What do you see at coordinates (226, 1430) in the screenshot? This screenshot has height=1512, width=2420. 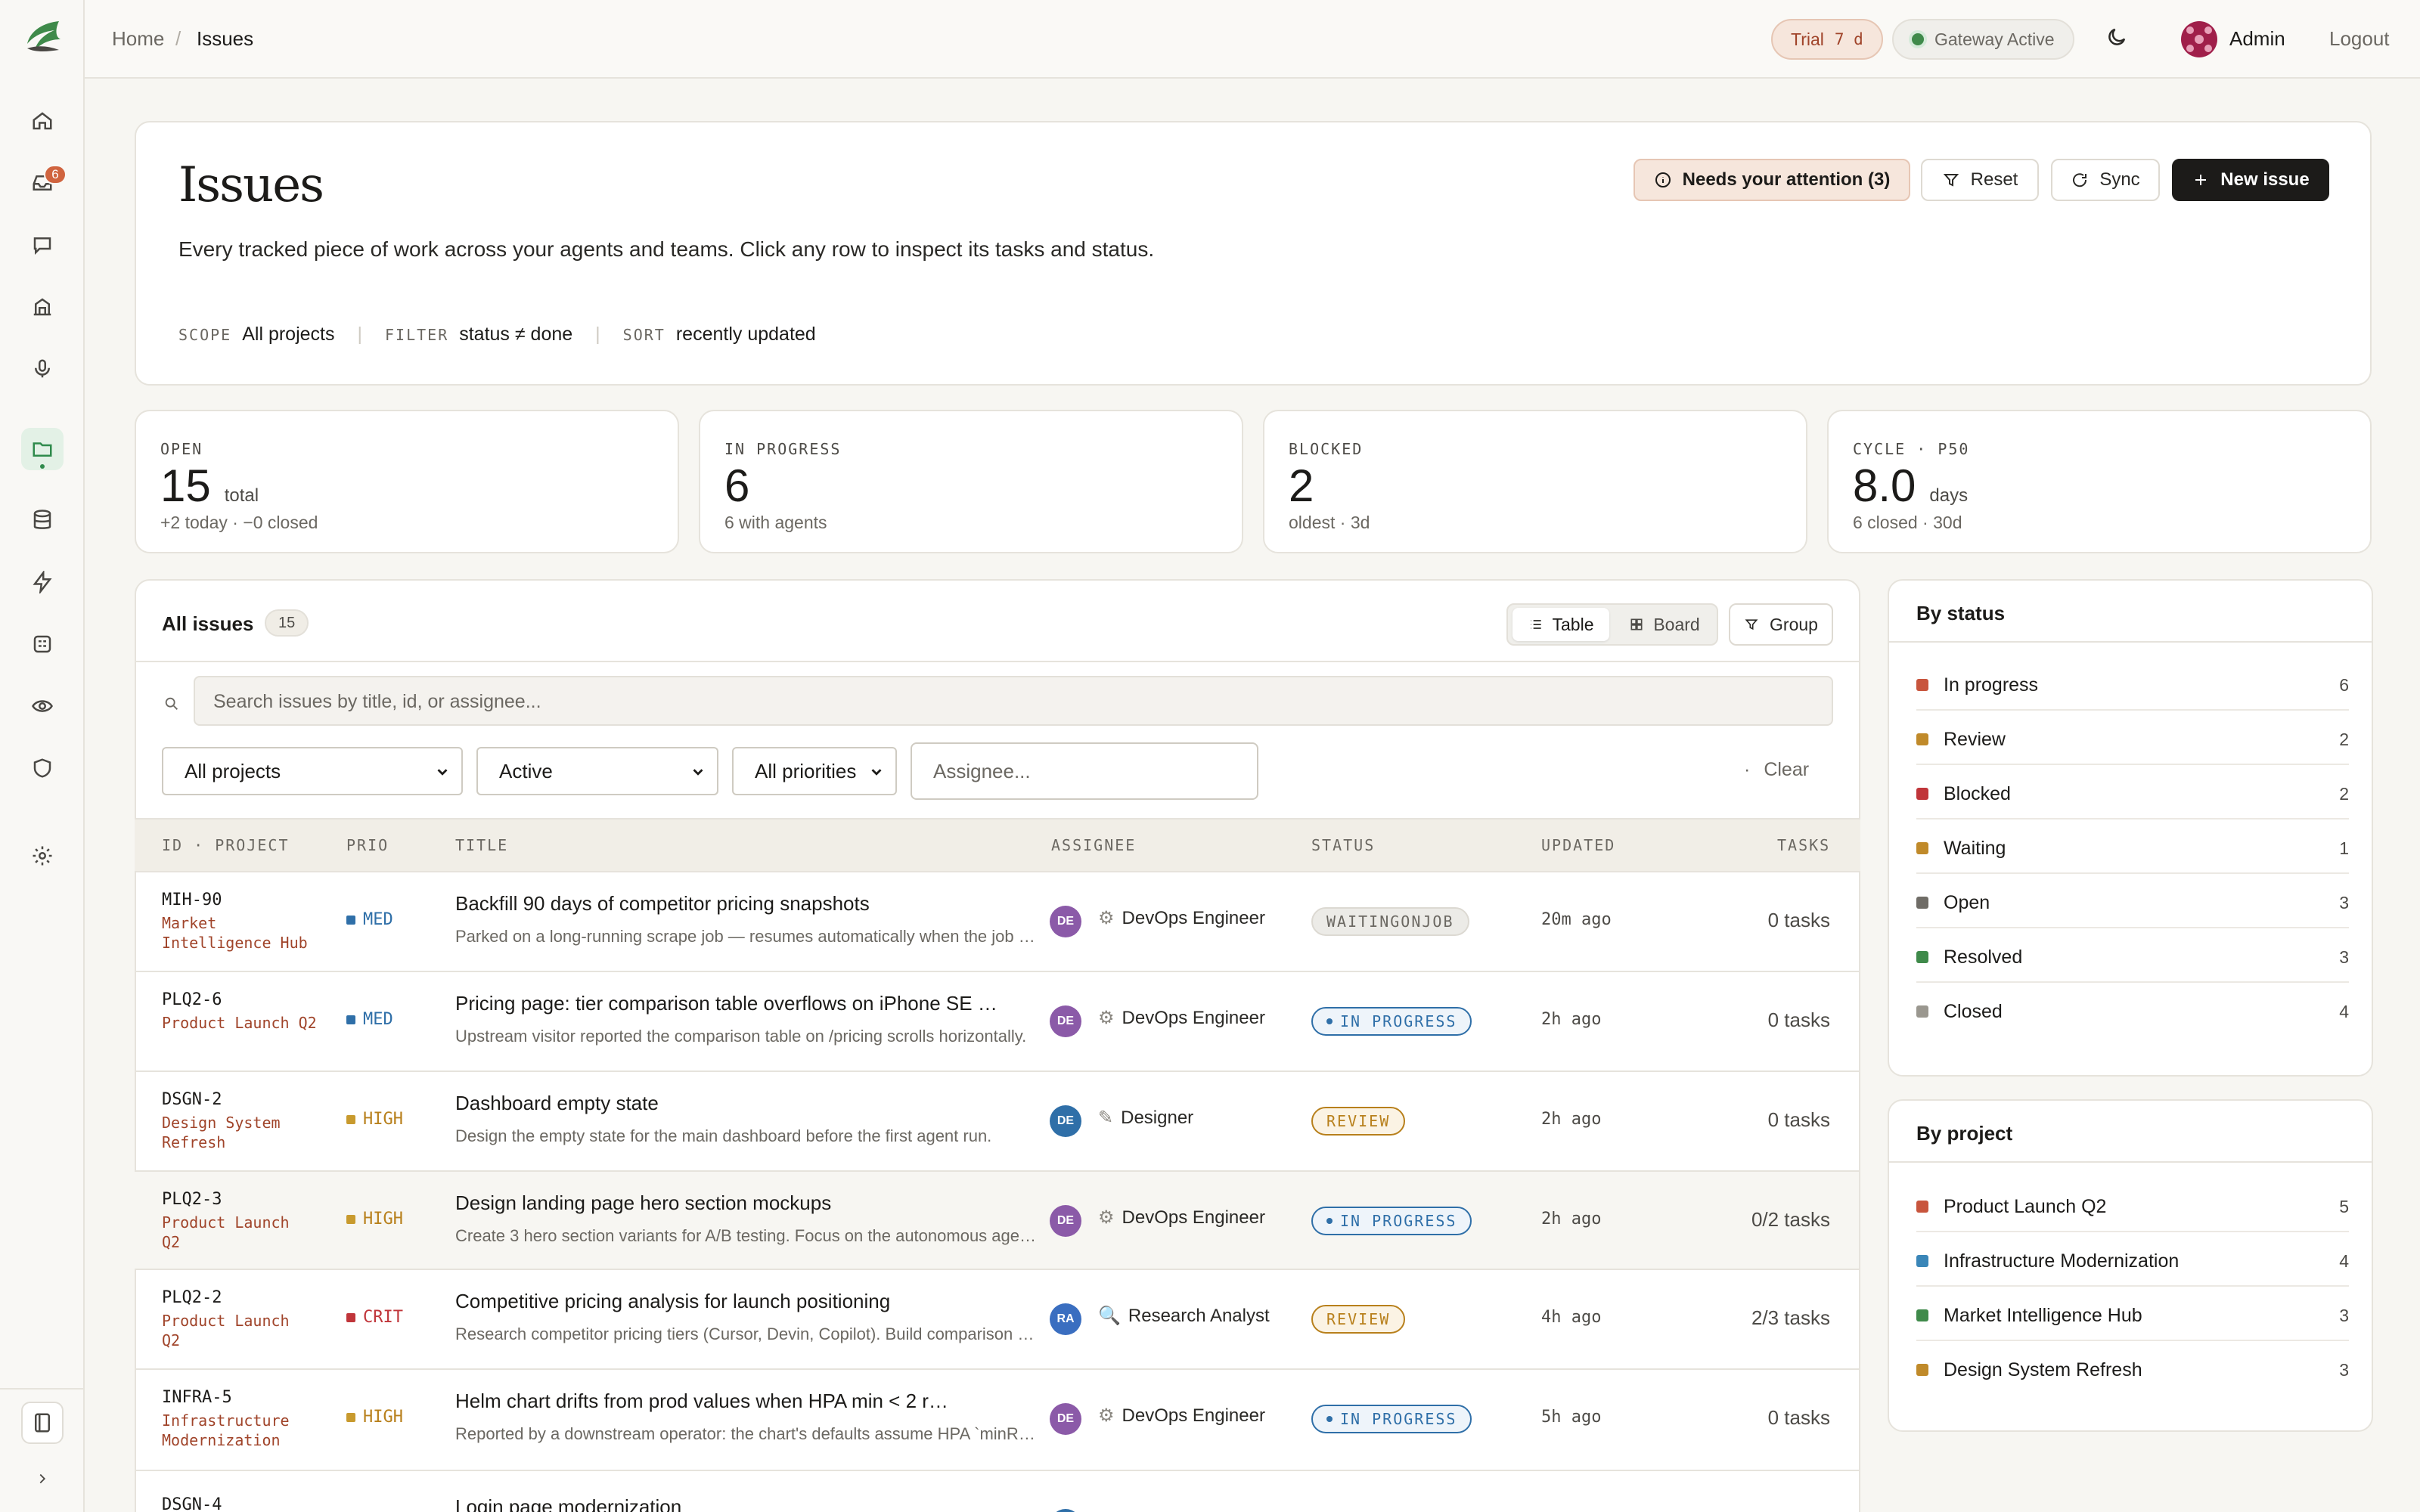 I see `issue-project: Infrastructure Modernization` at bounding box center [226, 1430].